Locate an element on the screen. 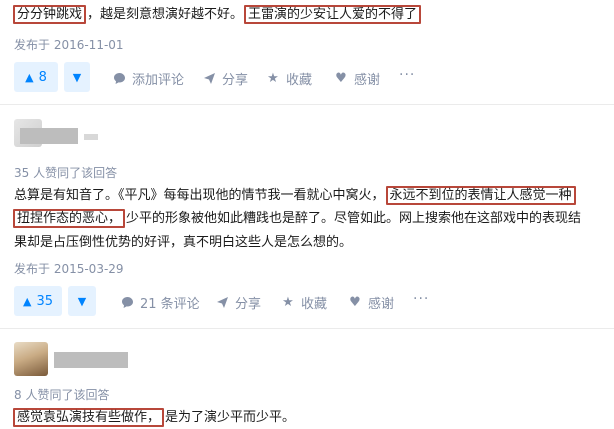  author-name-redacted-tail is located at coordinates (91, 137).